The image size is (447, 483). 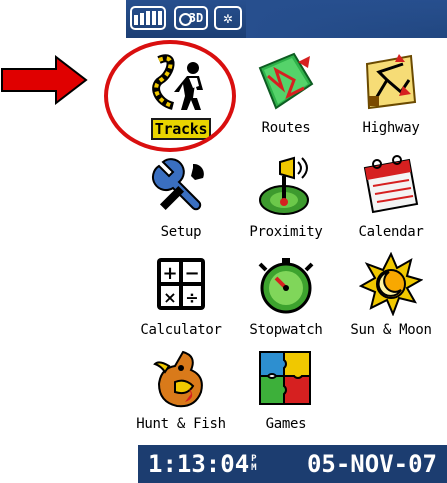 I want to click on menu-item-label: Calculator, so click(x=181, y=330).